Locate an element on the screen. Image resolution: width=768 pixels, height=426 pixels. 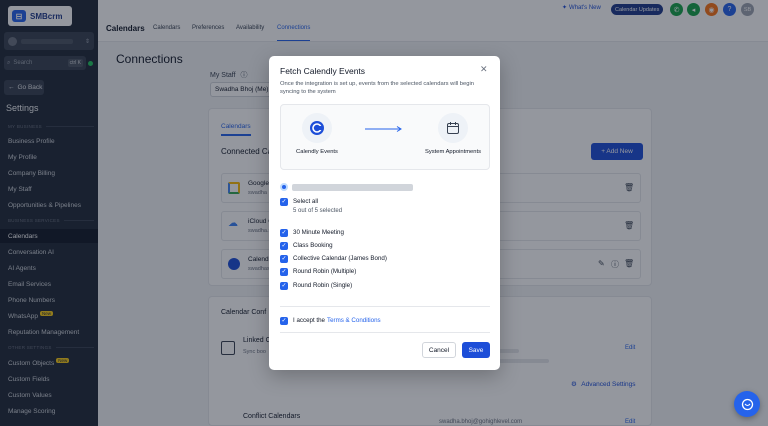
event-checkbox: ✓ Round Robin (Single) is located at coordinates (316, 285).